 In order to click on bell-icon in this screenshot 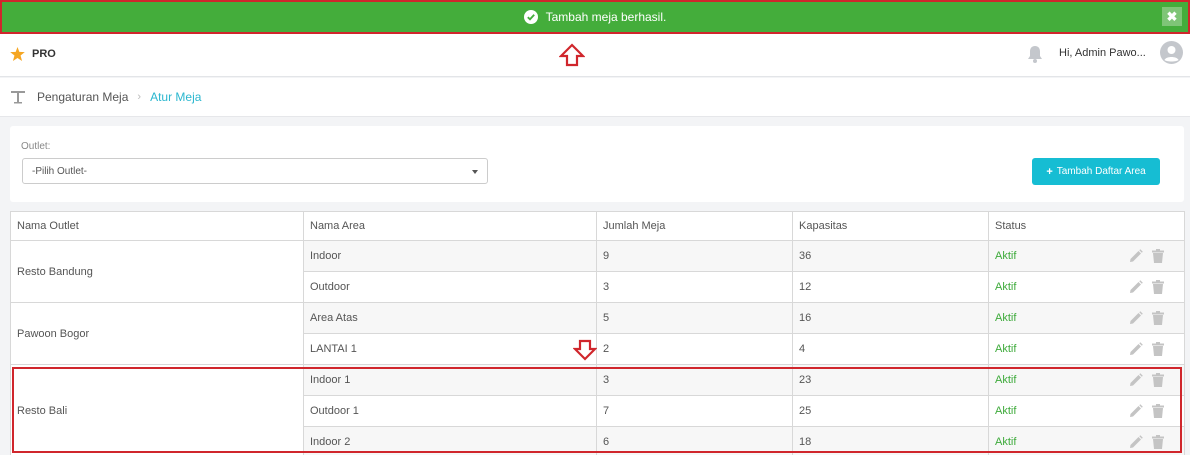, I will do `click(1035, 54)`.